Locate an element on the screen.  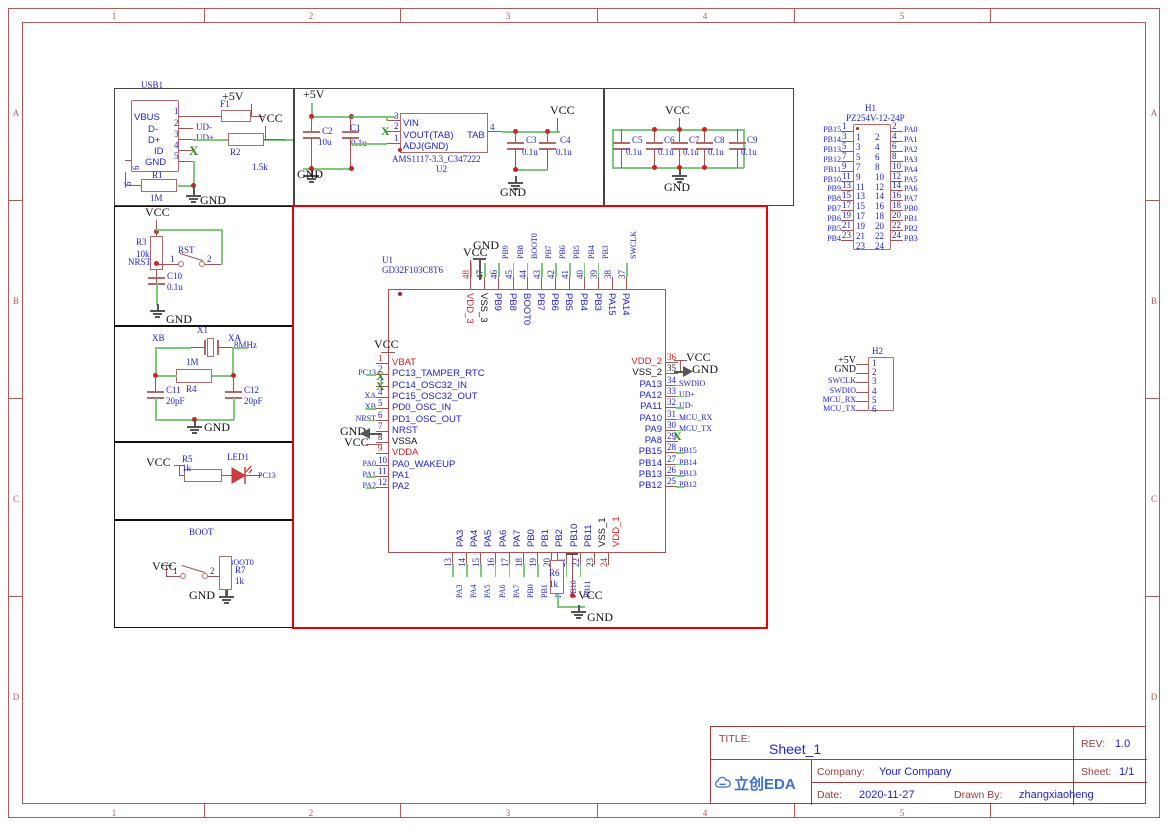
mcu-vbat-bar is located at coordinates (388, 352).